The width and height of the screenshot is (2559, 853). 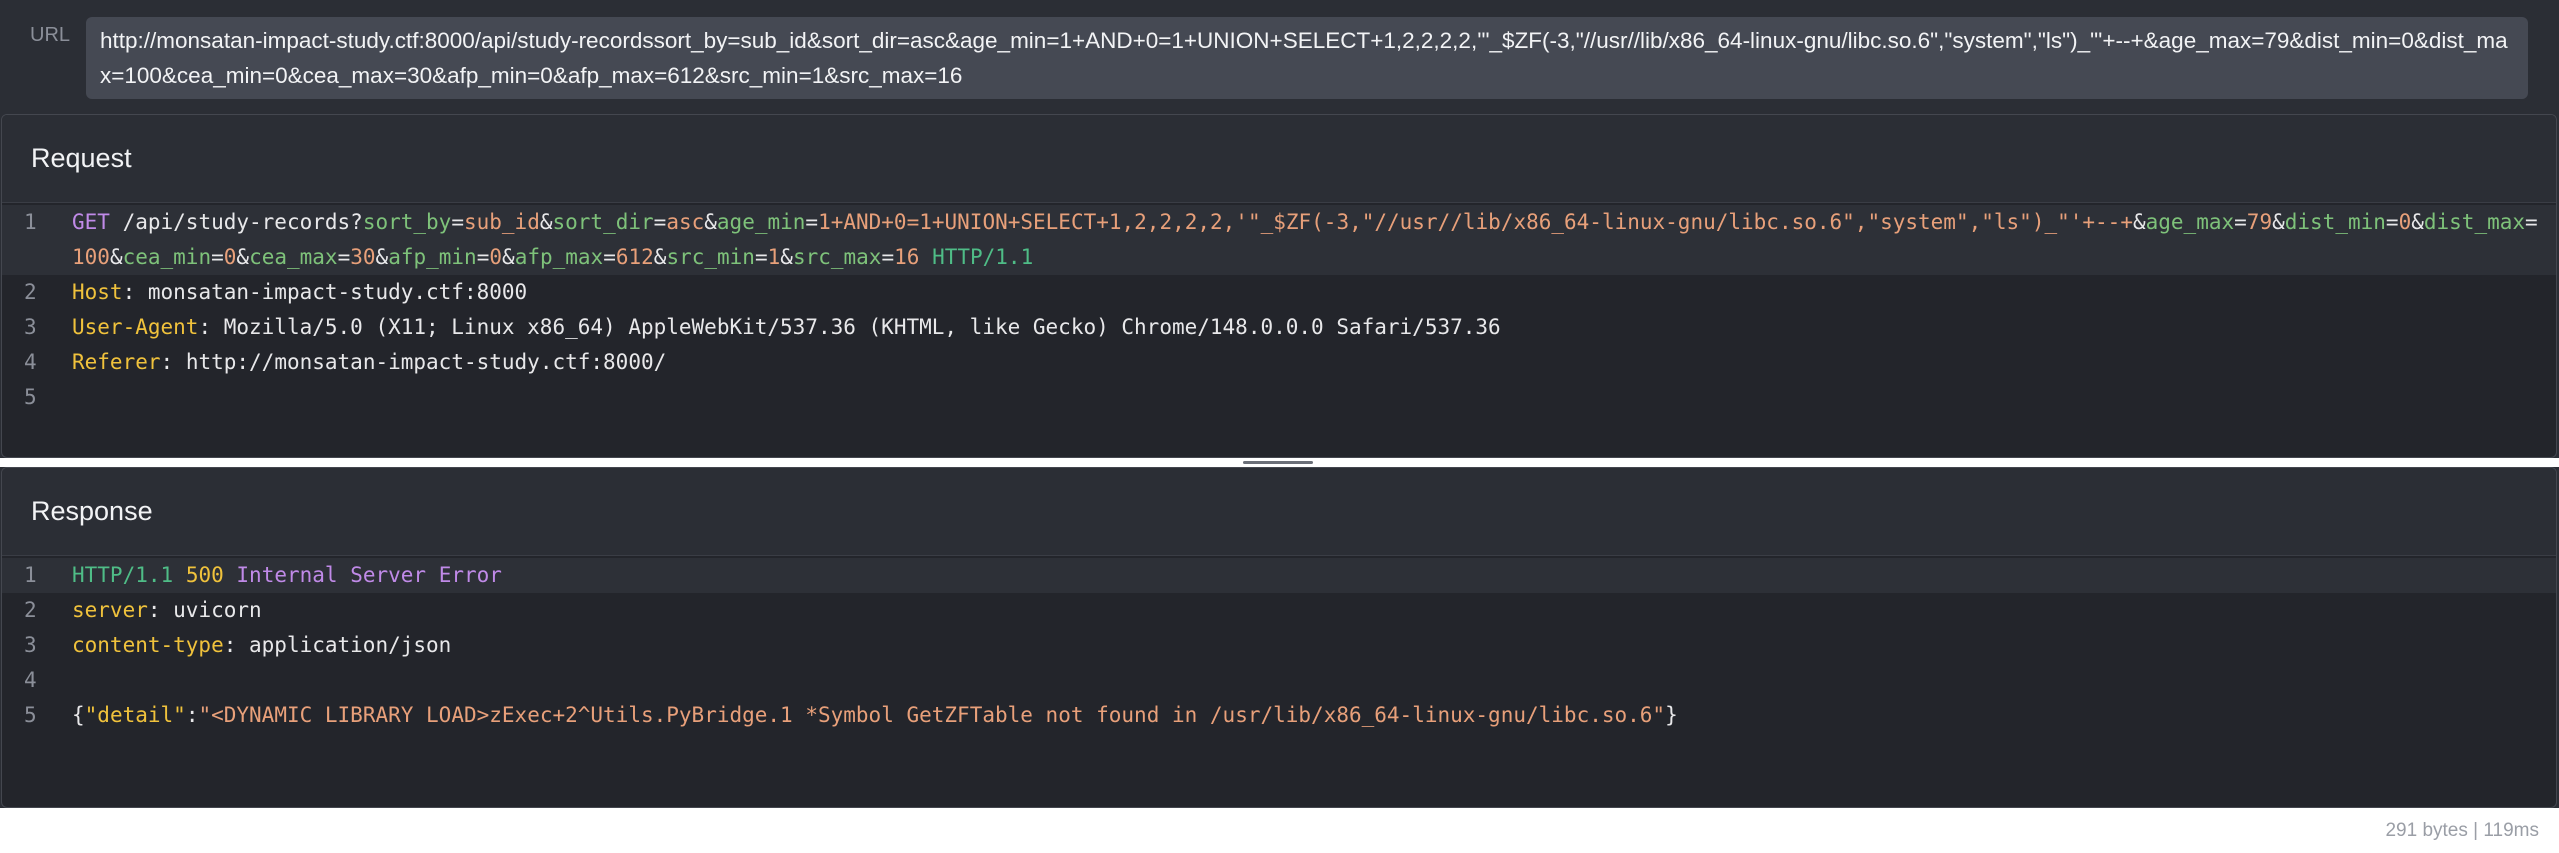 What do you see at coordinates (1279, 680) in the screenshot?
I see `response-line-4: 4` at bounding box center [1279, 680].